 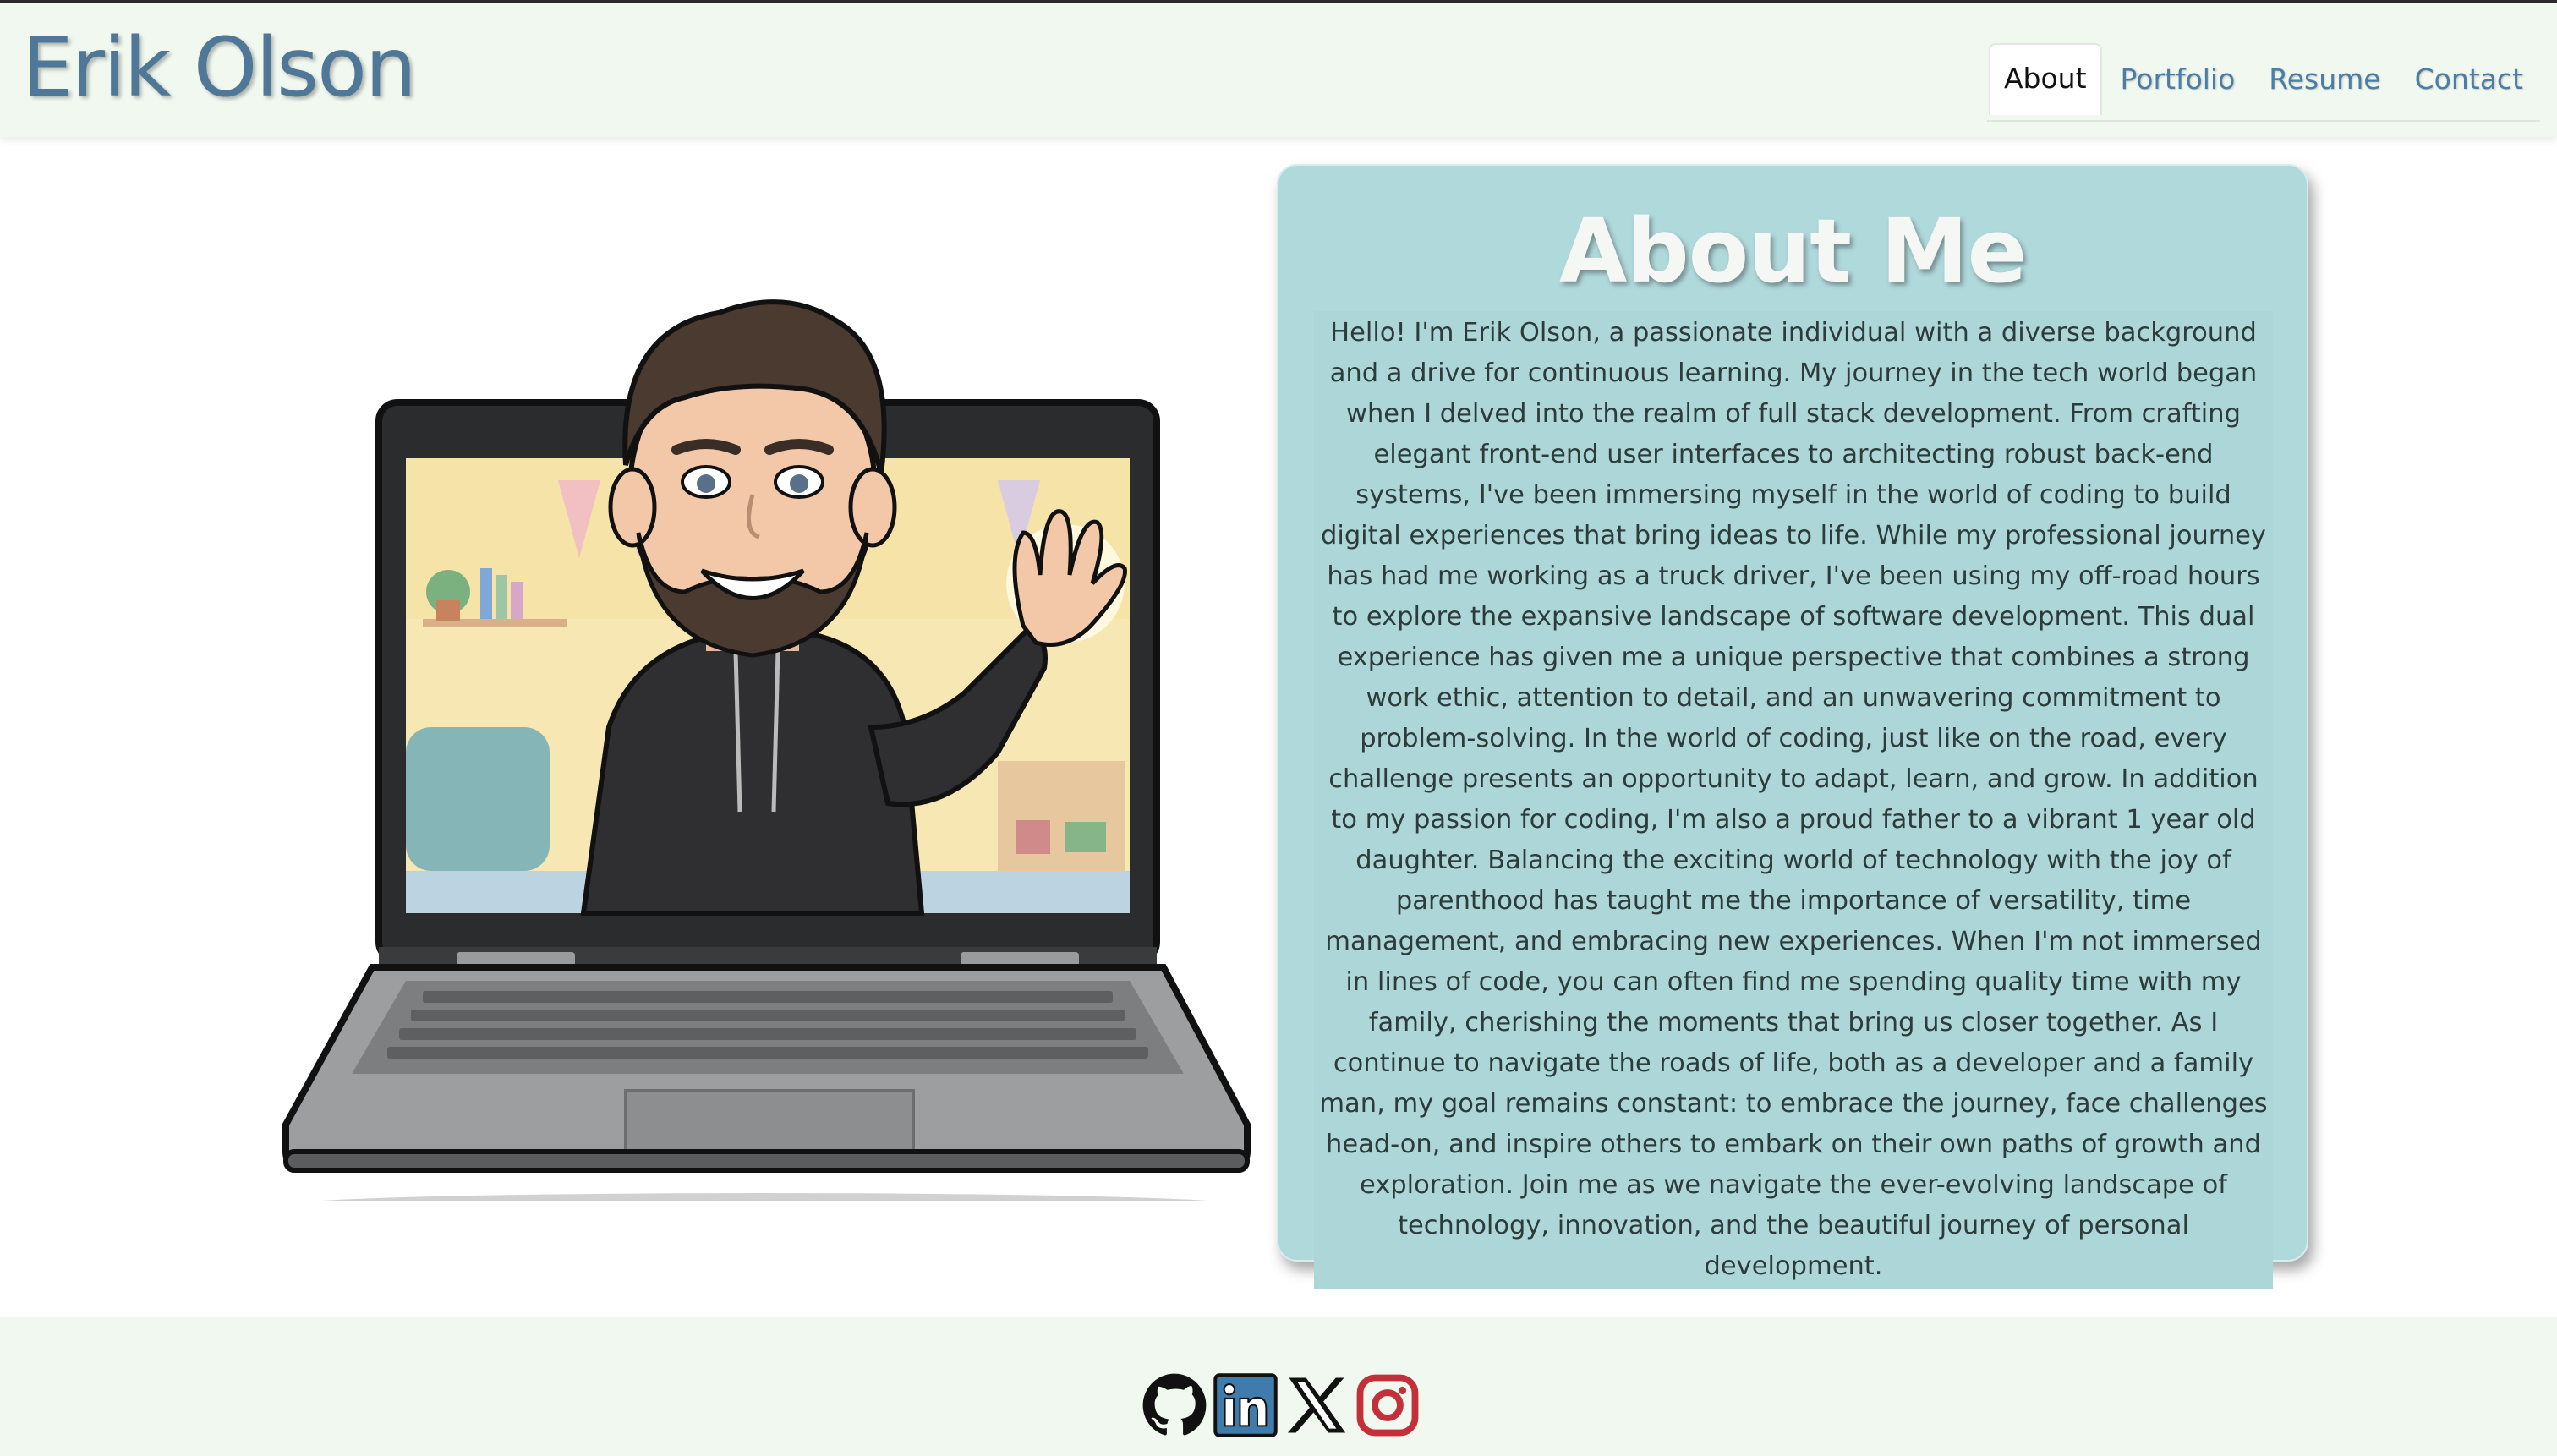 What do you see at coordinates (219, 68) in the screenshot?
I see `site-title: Erik Olson` at bounding box center [219, 68].